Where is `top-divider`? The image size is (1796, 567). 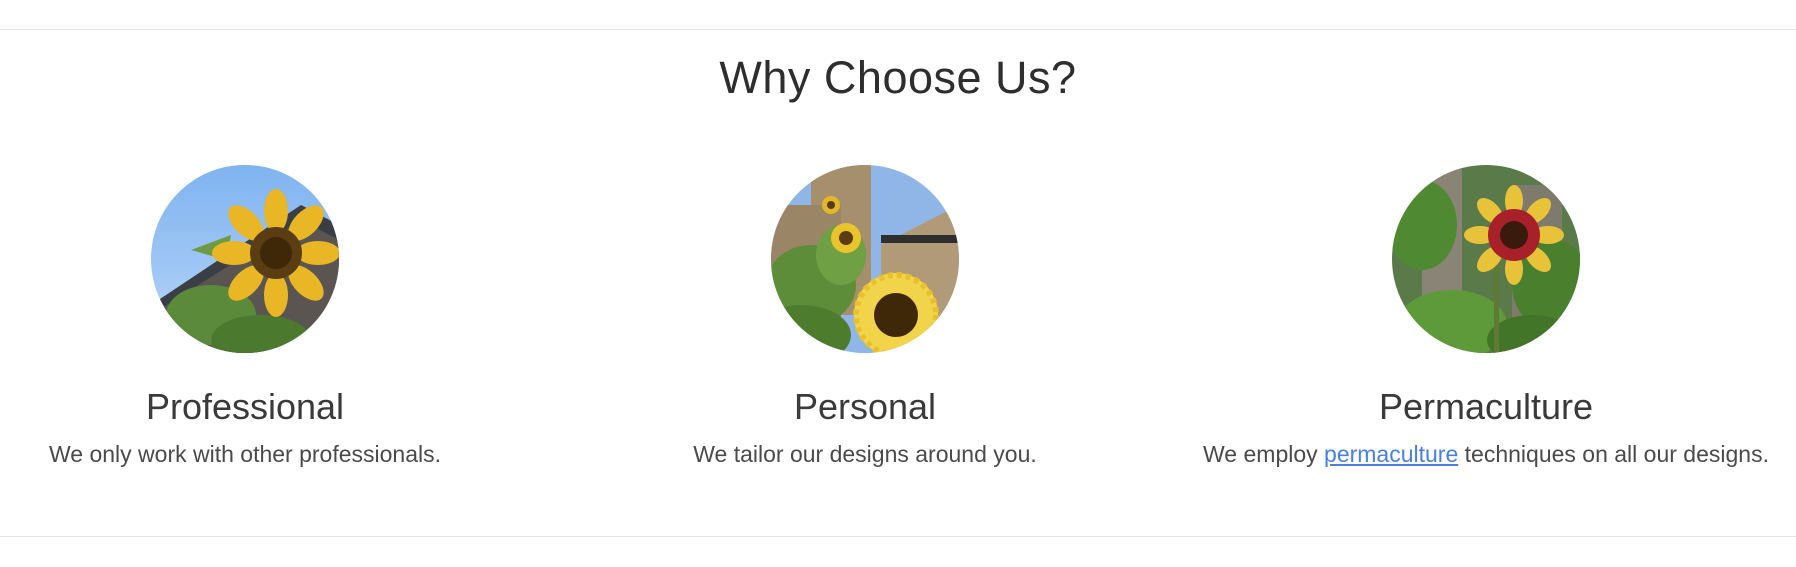 top-divider is located at coordinates (898, 29).